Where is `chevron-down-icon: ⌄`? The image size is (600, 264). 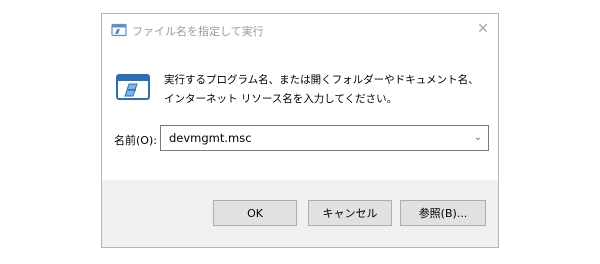
chevron-down-icon: ⌄ is located at coordinates (478, 137).